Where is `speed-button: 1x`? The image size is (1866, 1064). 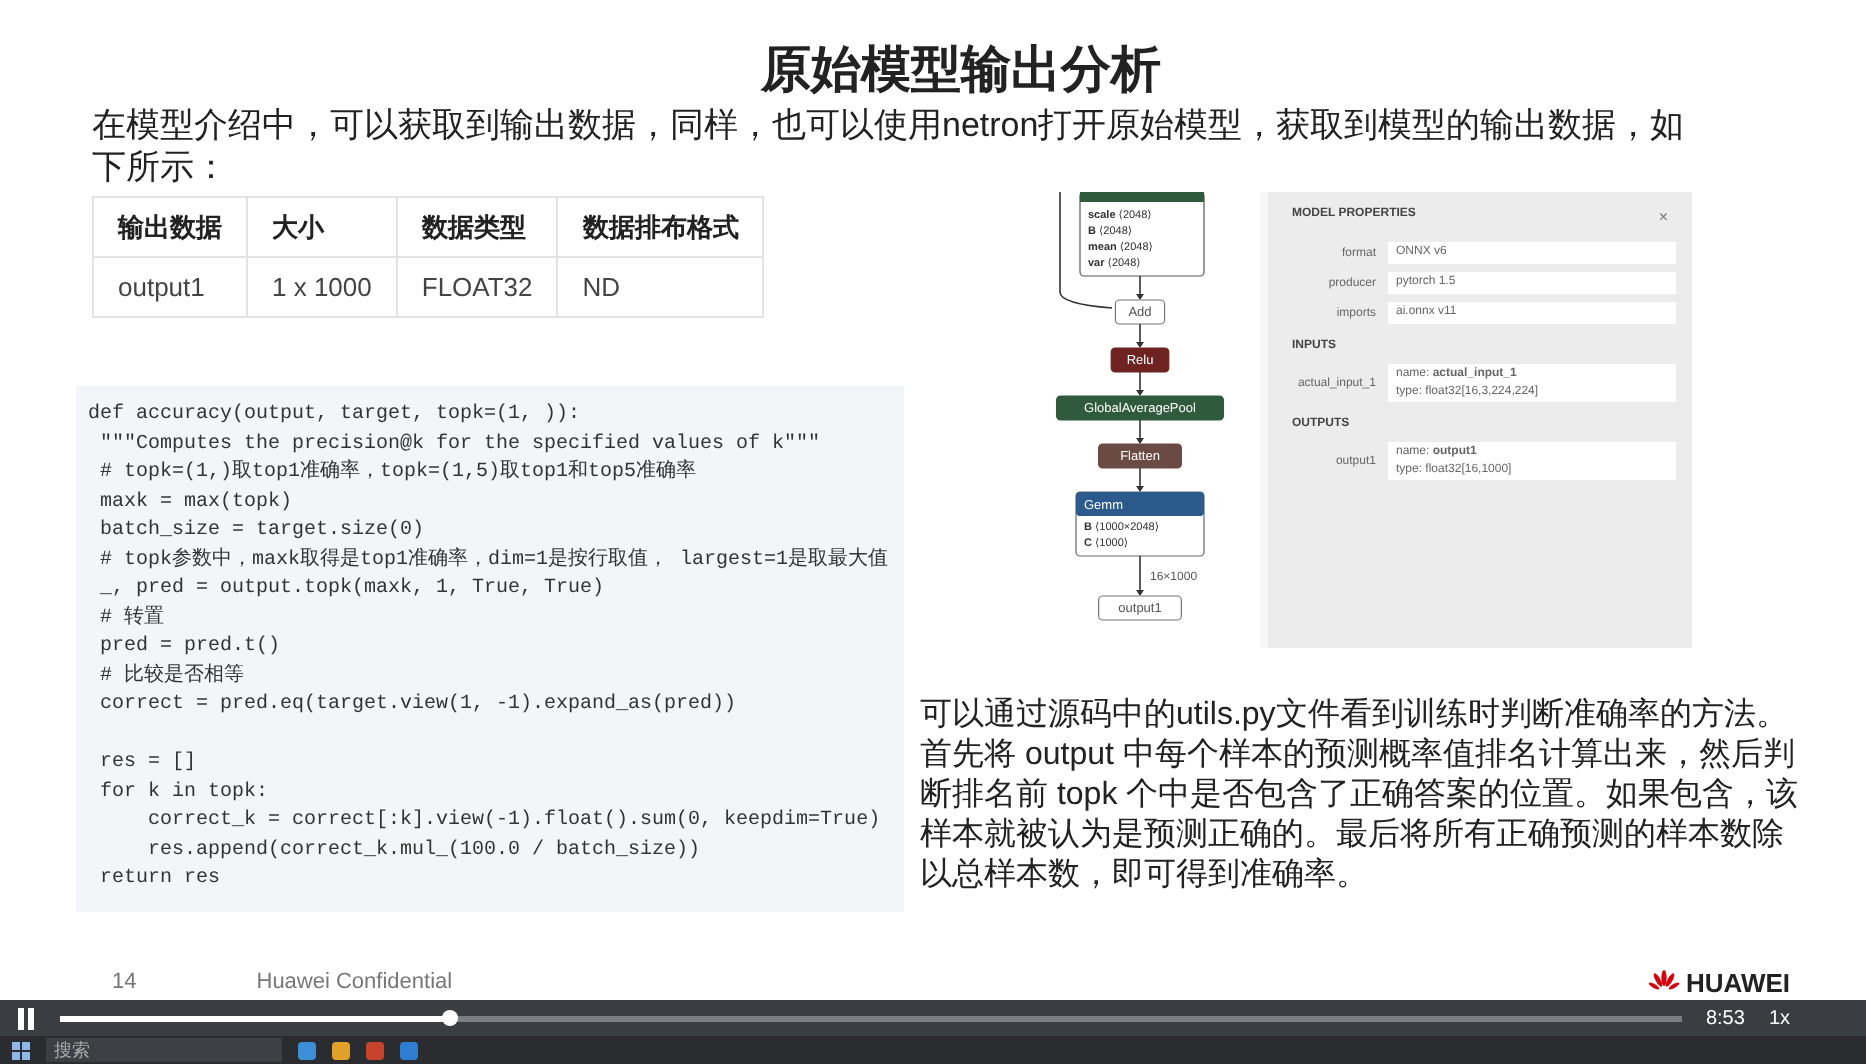
speed-button: 1x is located at coordinates (1779, 1018).